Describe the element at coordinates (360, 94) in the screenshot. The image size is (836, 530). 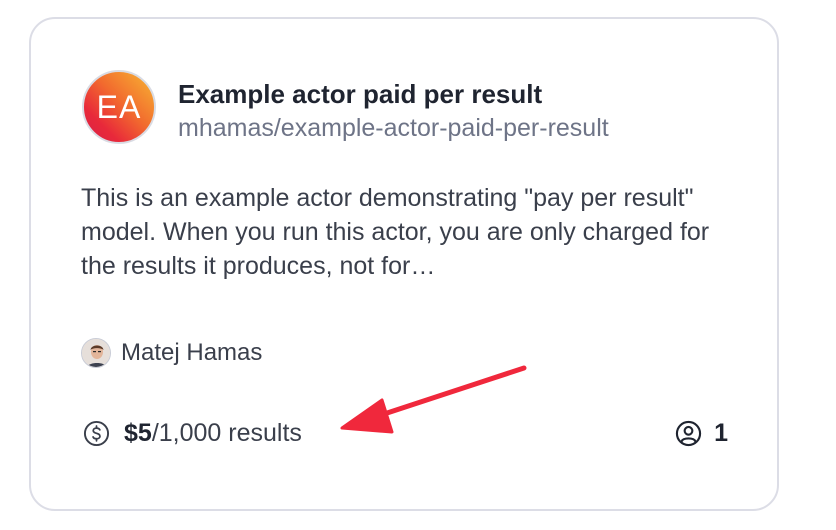
I see `actor-title: Example actor paid per result` at that location.